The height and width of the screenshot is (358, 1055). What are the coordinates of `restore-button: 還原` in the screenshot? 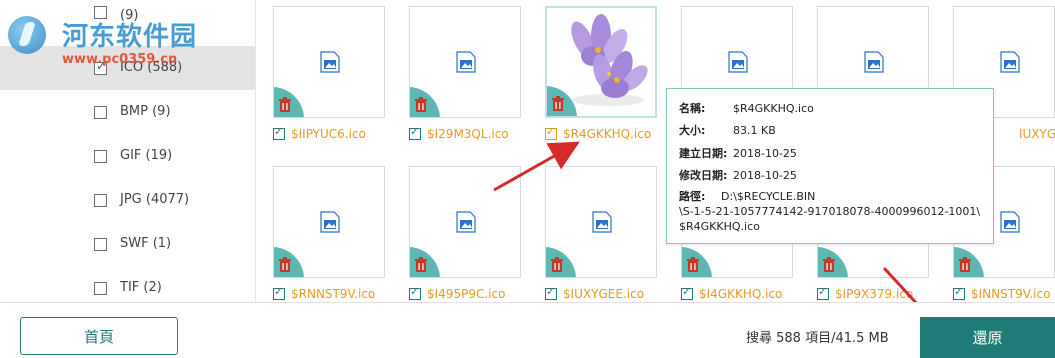 It's located at (987, 337).